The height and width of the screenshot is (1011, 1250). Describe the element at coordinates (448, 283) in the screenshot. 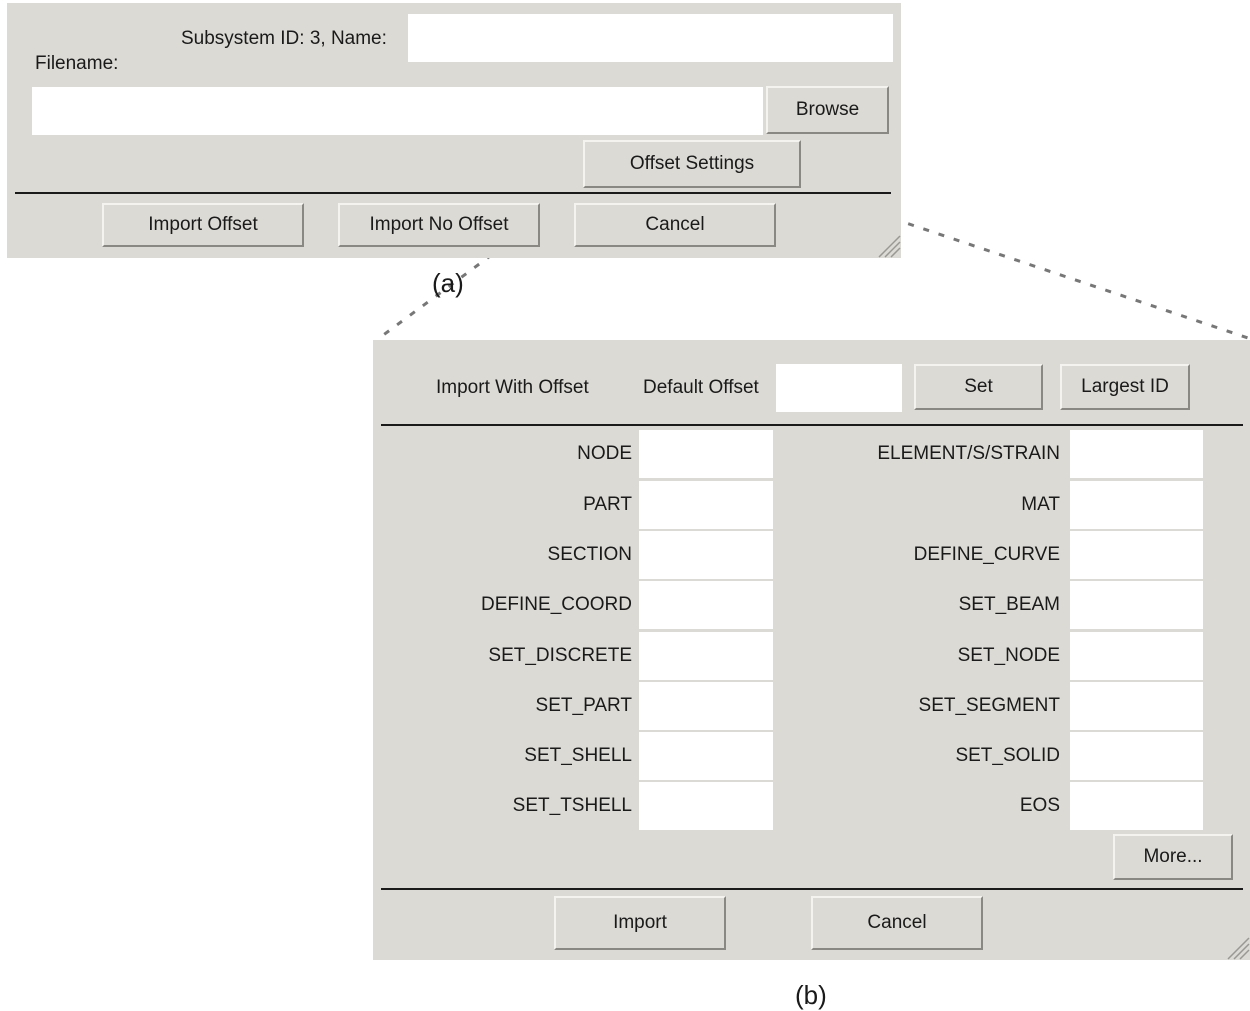

I see `caption-a: (a)` at that location.